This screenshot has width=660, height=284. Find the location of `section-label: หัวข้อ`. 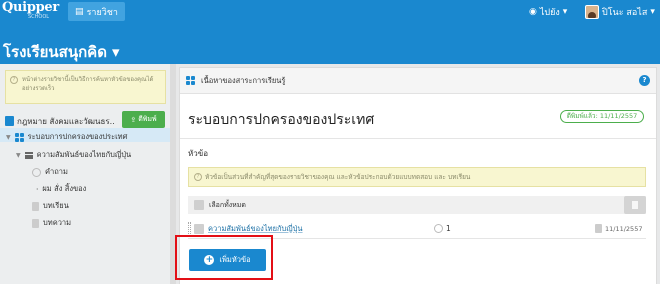

section-label: หัวข้อ is located at coordinates (198, 153).